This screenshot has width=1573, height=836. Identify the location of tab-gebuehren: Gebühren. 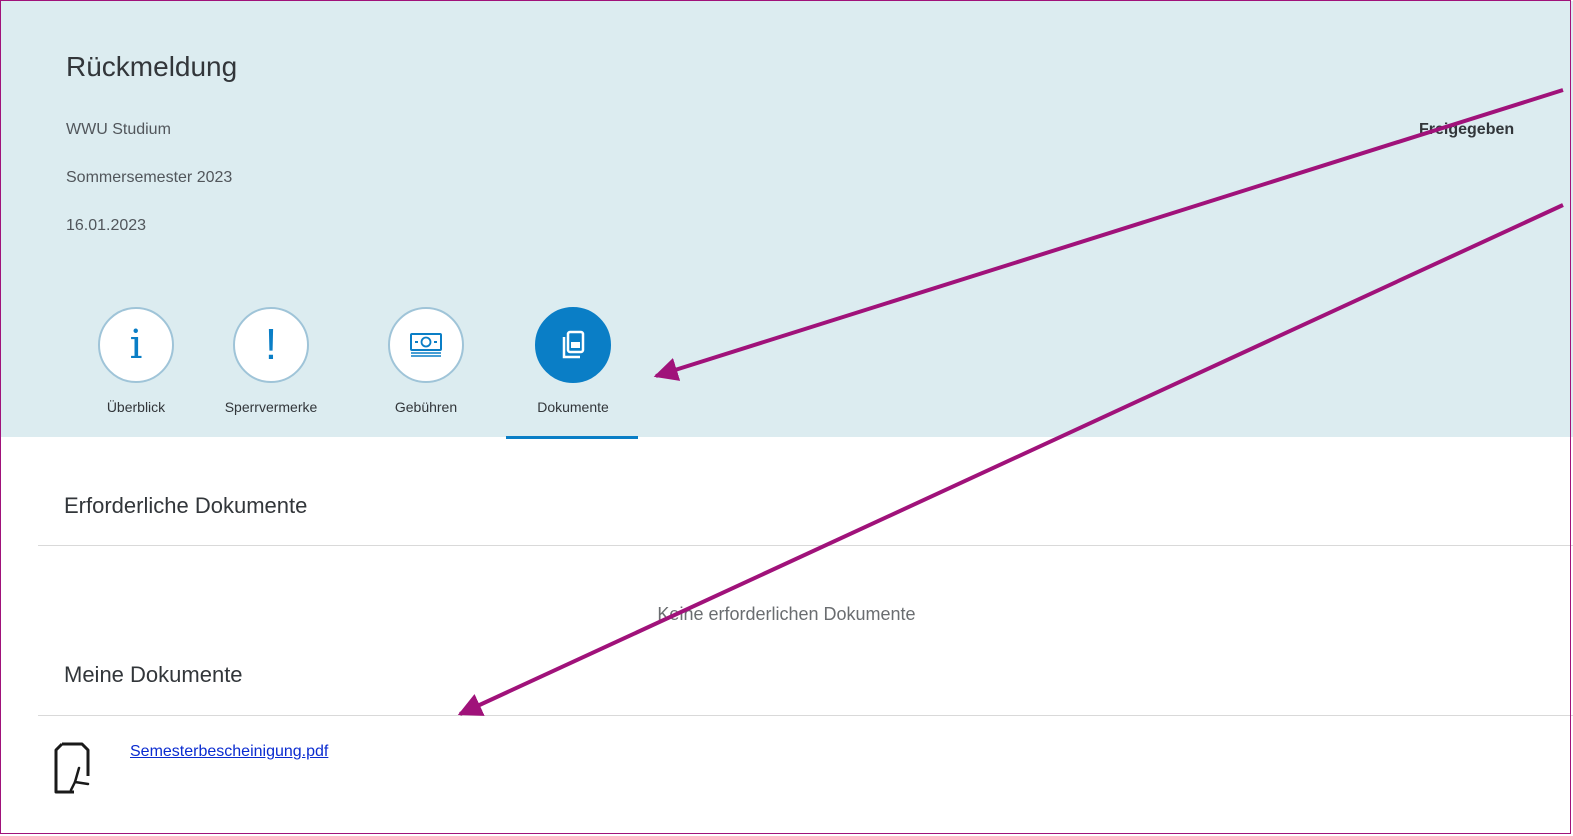
(426, 361).